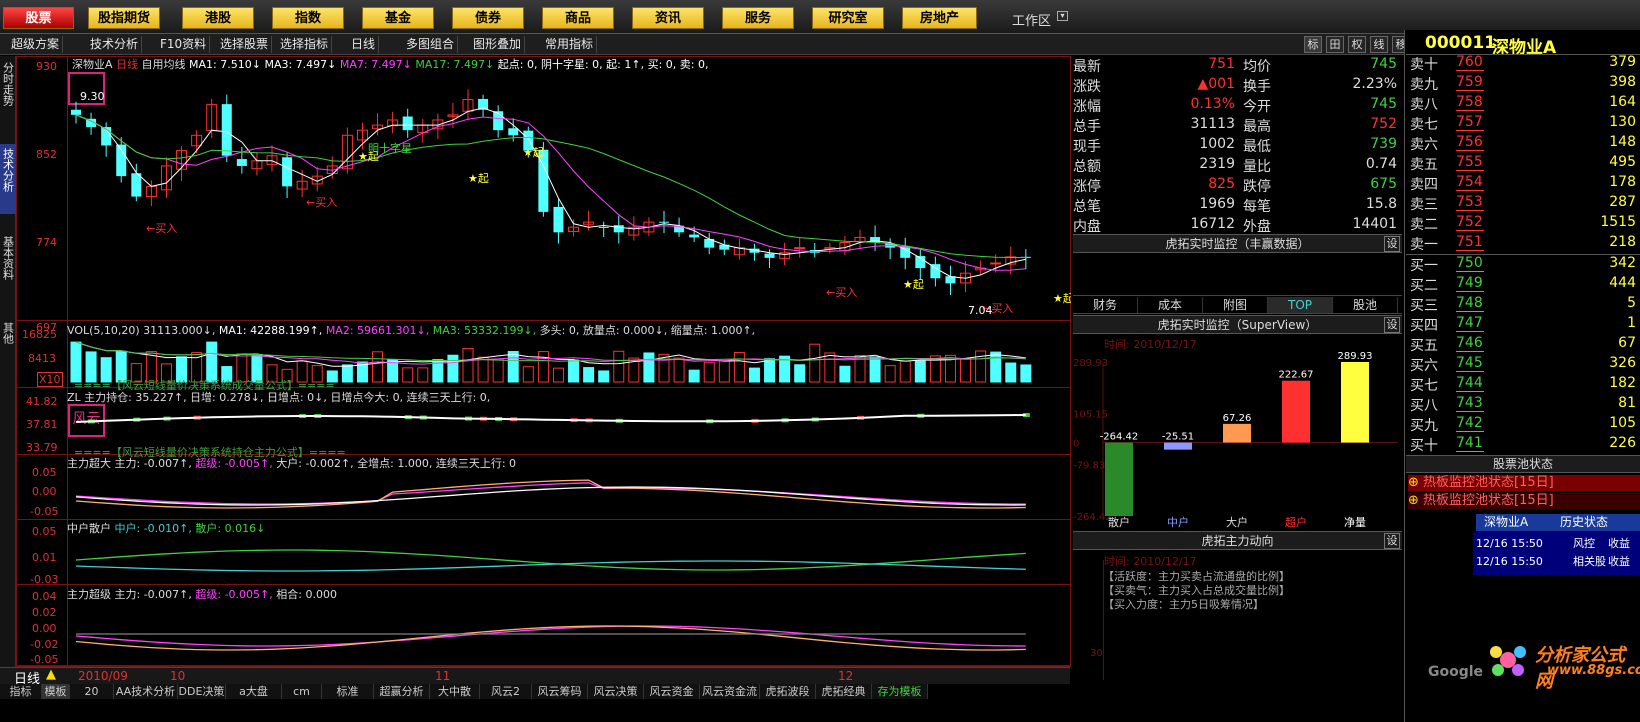 The height and width of the screenshot is (722, 1640). I want to click on bottom-tab-17: 存为模板, so click(900, 691).